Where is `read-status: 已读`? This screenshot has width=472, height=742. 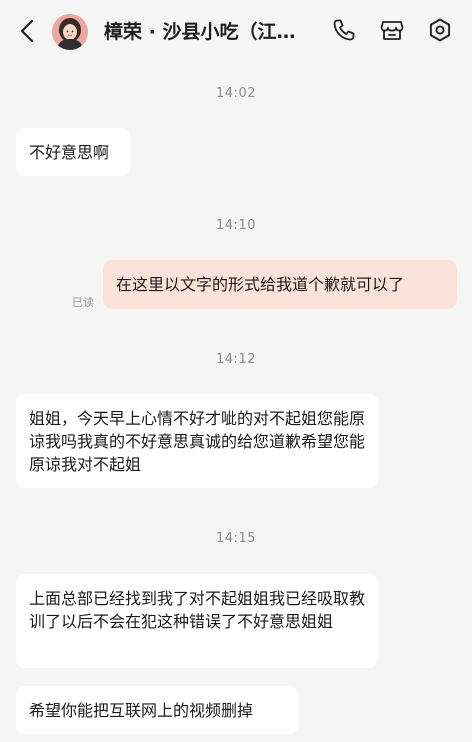 read-status: 已读 is located at coordinates (83, 302).